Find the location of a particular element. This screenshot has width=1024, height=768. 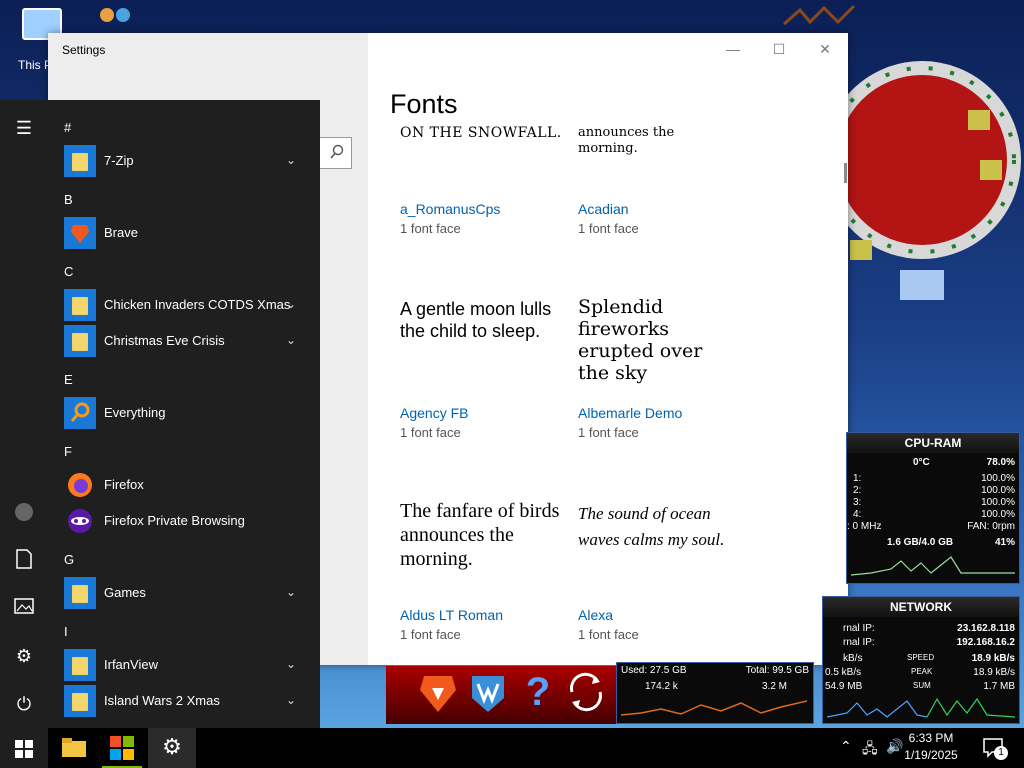

cpu-activity-graph is located at coordinates (933, 566).